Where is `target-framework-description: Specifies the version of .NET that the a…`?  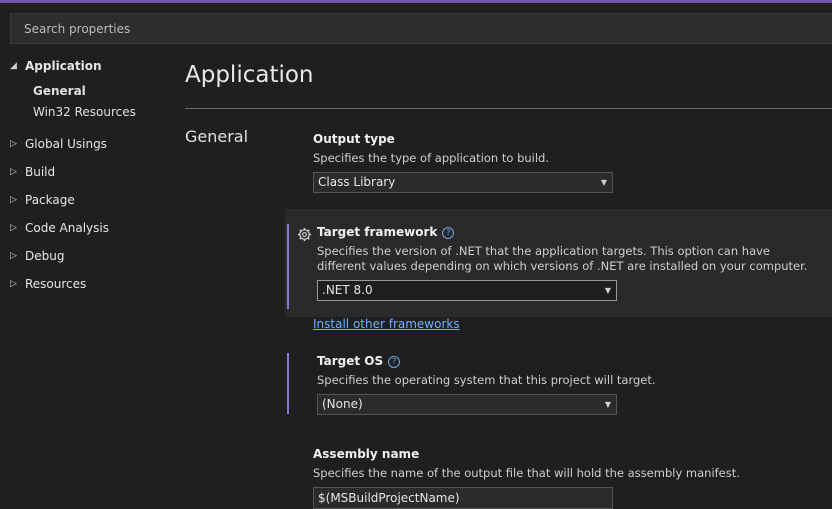
target-framework-description: Specifies the version of .NET that the a… is located at coordinates (562, 258).